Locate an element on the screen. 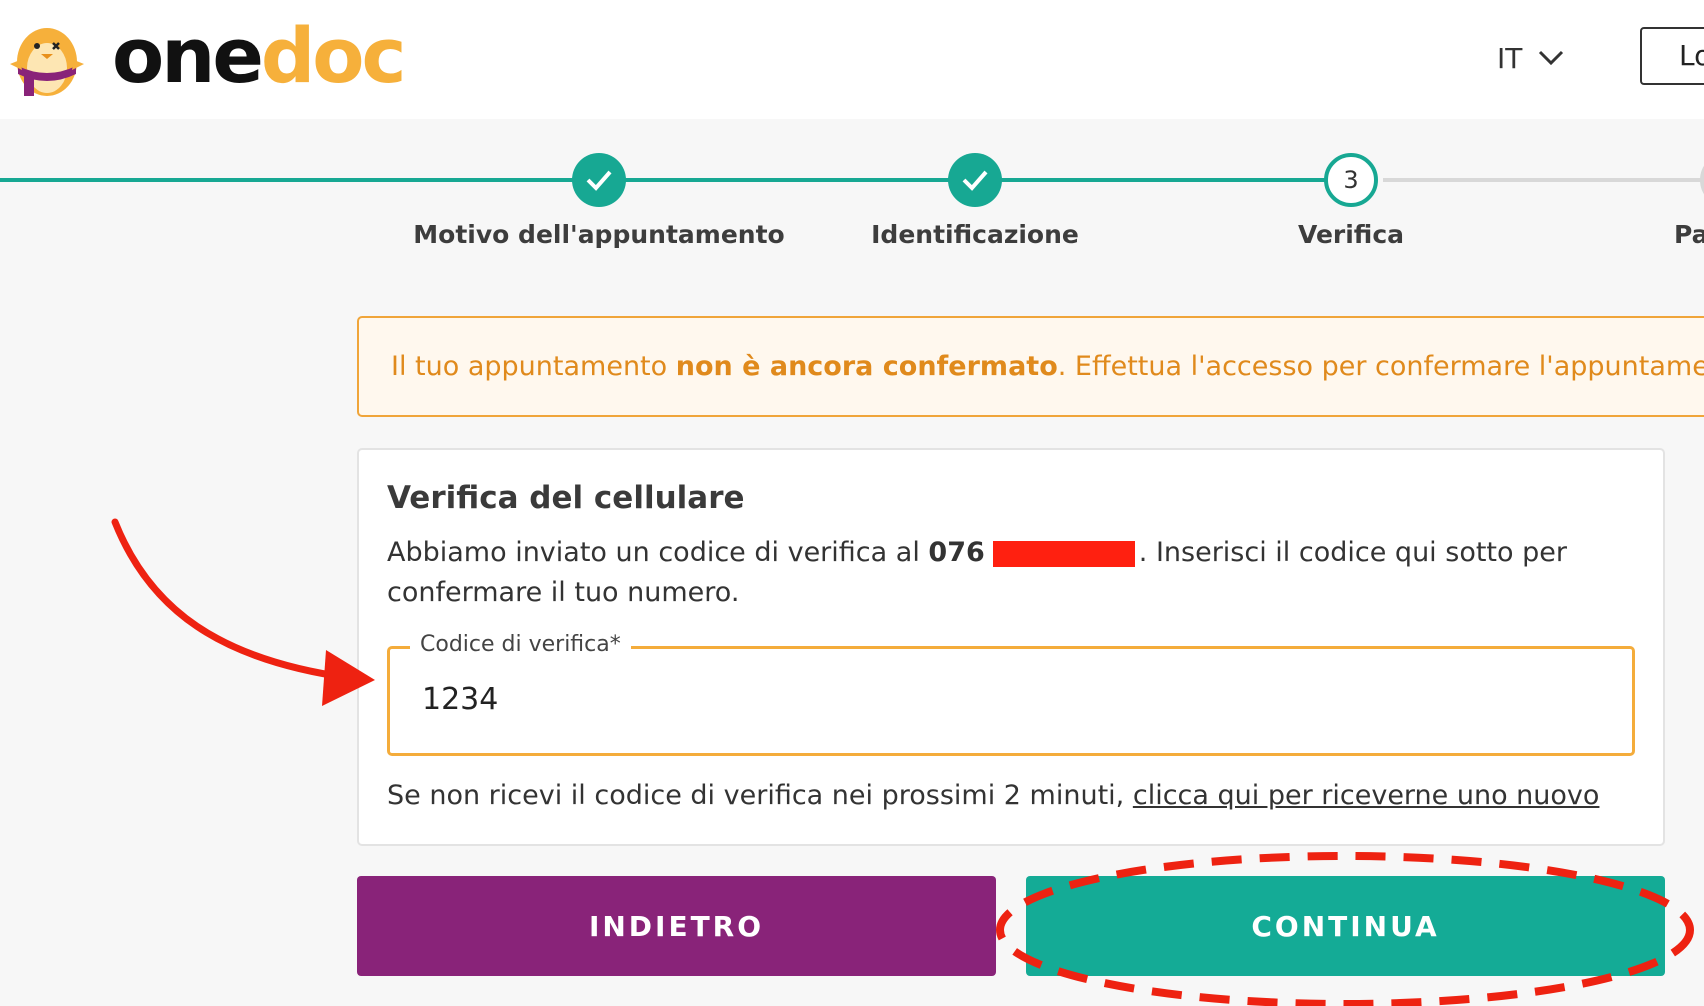 This screenshot has width=1704, height=1006. step-4-circle is located at coordinates (1702, 180).